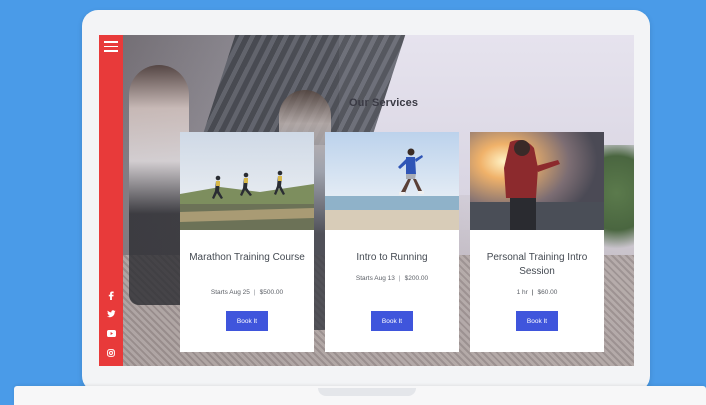 This screenshot has height=405, width=706. What do you see at coordinates (111, 200) in the screenshot?
I see `sidebar` at bounding box center [111, 200].